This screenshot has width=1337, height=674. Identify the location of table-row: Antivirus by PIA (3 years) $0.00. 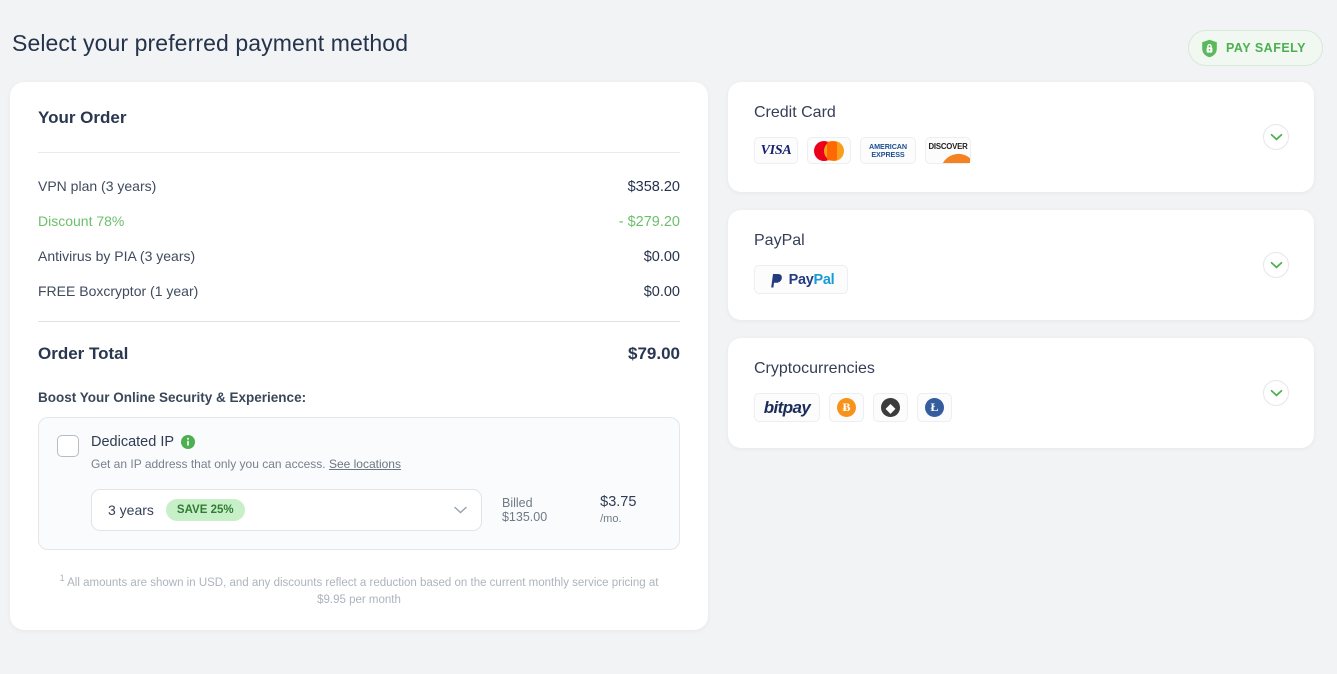
(359, 256).